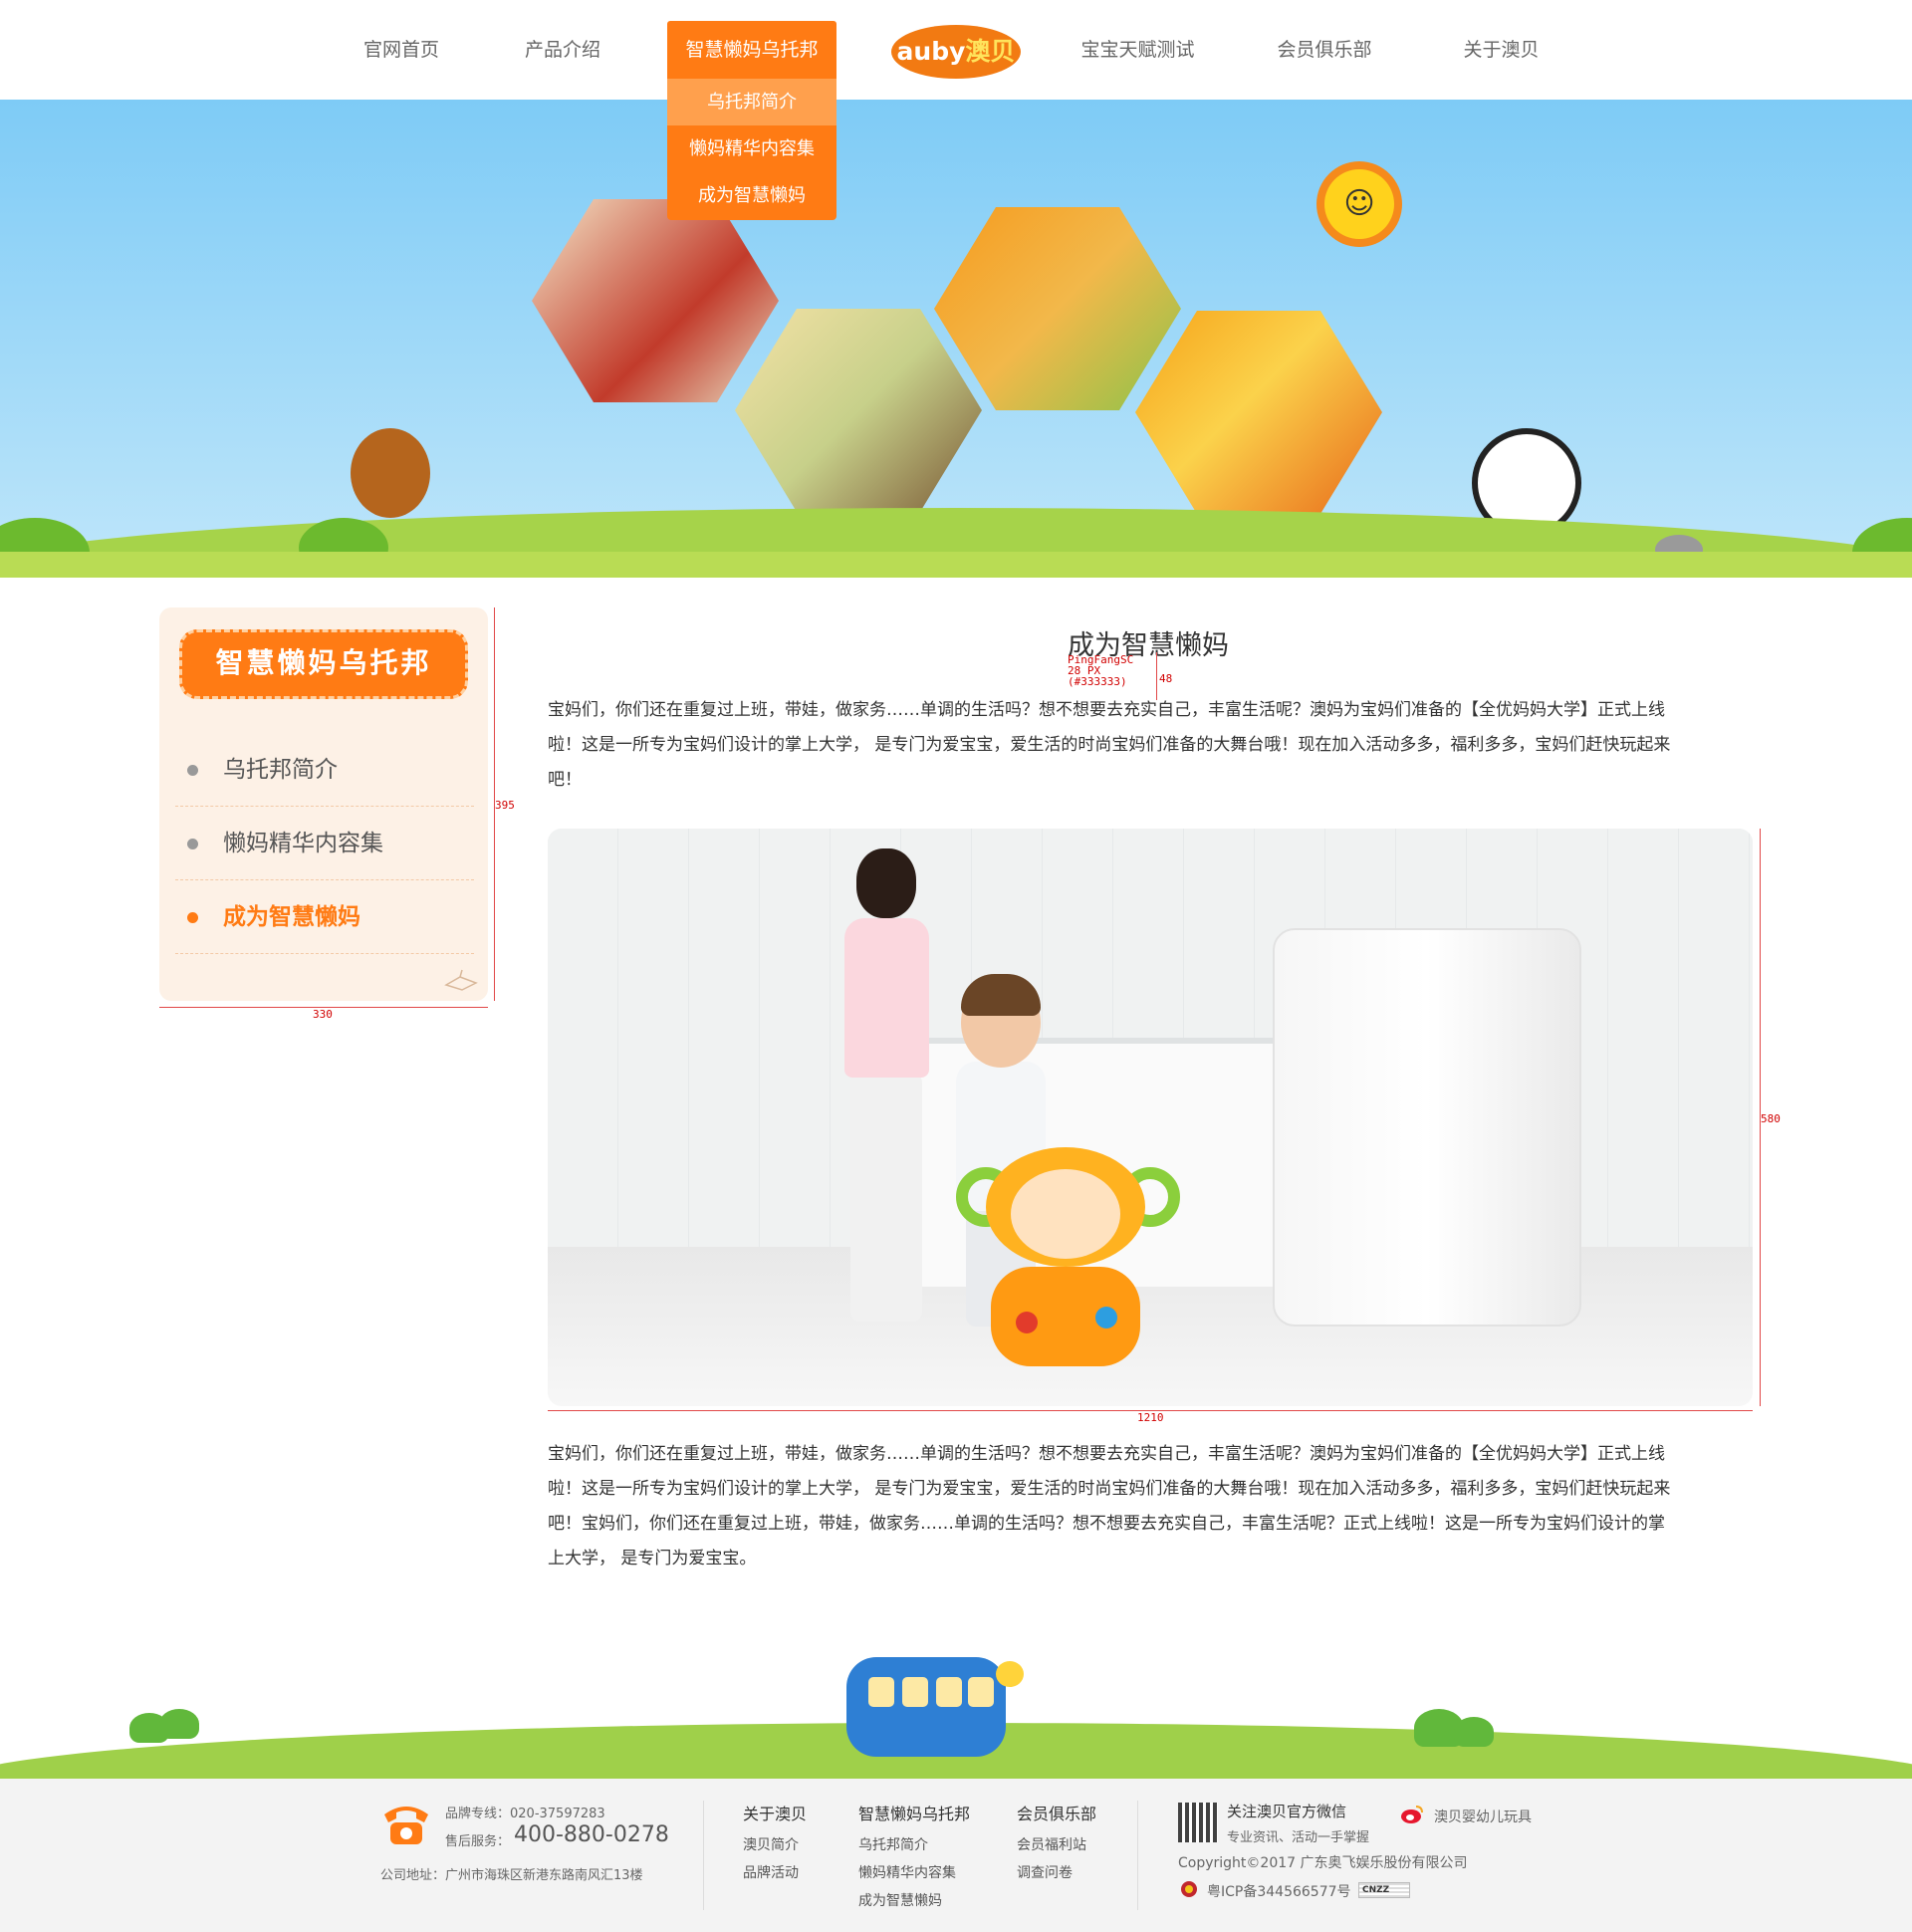 The image size is (1912, 1932). I want to click on nav-home: 官网首页, so click(401, 50).